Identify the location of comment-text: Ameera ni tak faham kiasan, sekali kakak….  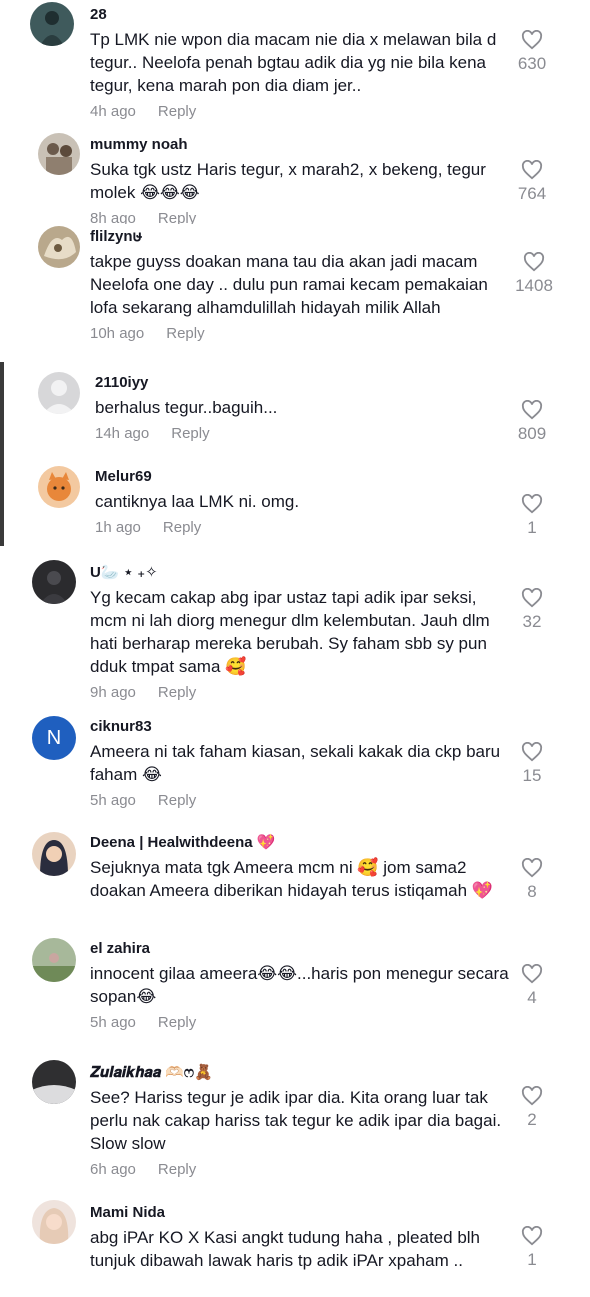
(295, 763).